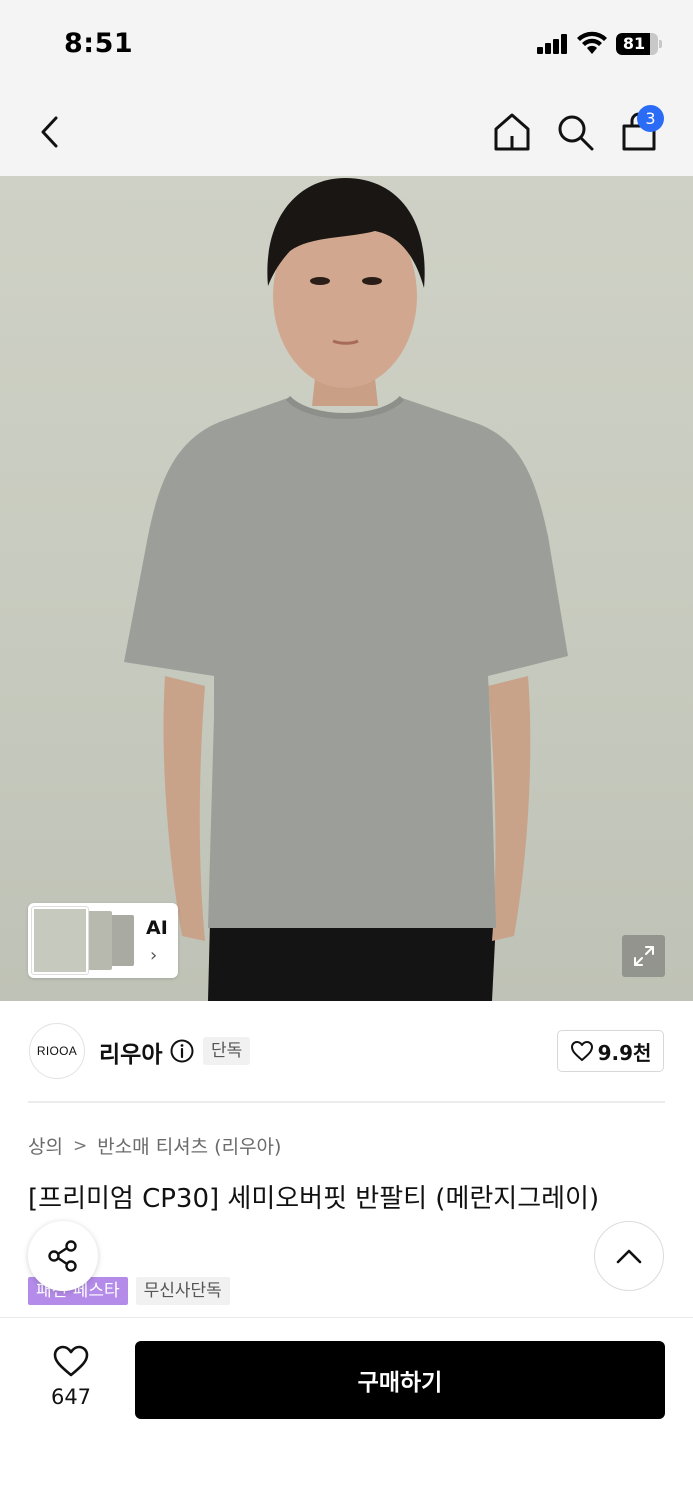 The height and width of the screenshot is (1500, 693). I want to click on status-time: 8:51, so click(99, 43).